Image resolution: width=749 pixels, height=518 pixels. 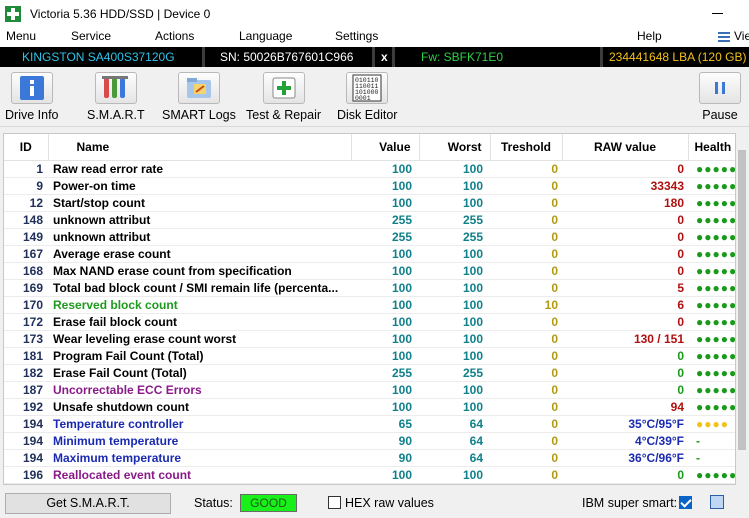 I want to click on smart-label: S.M.A.R.T, so click(x=116, y=115).